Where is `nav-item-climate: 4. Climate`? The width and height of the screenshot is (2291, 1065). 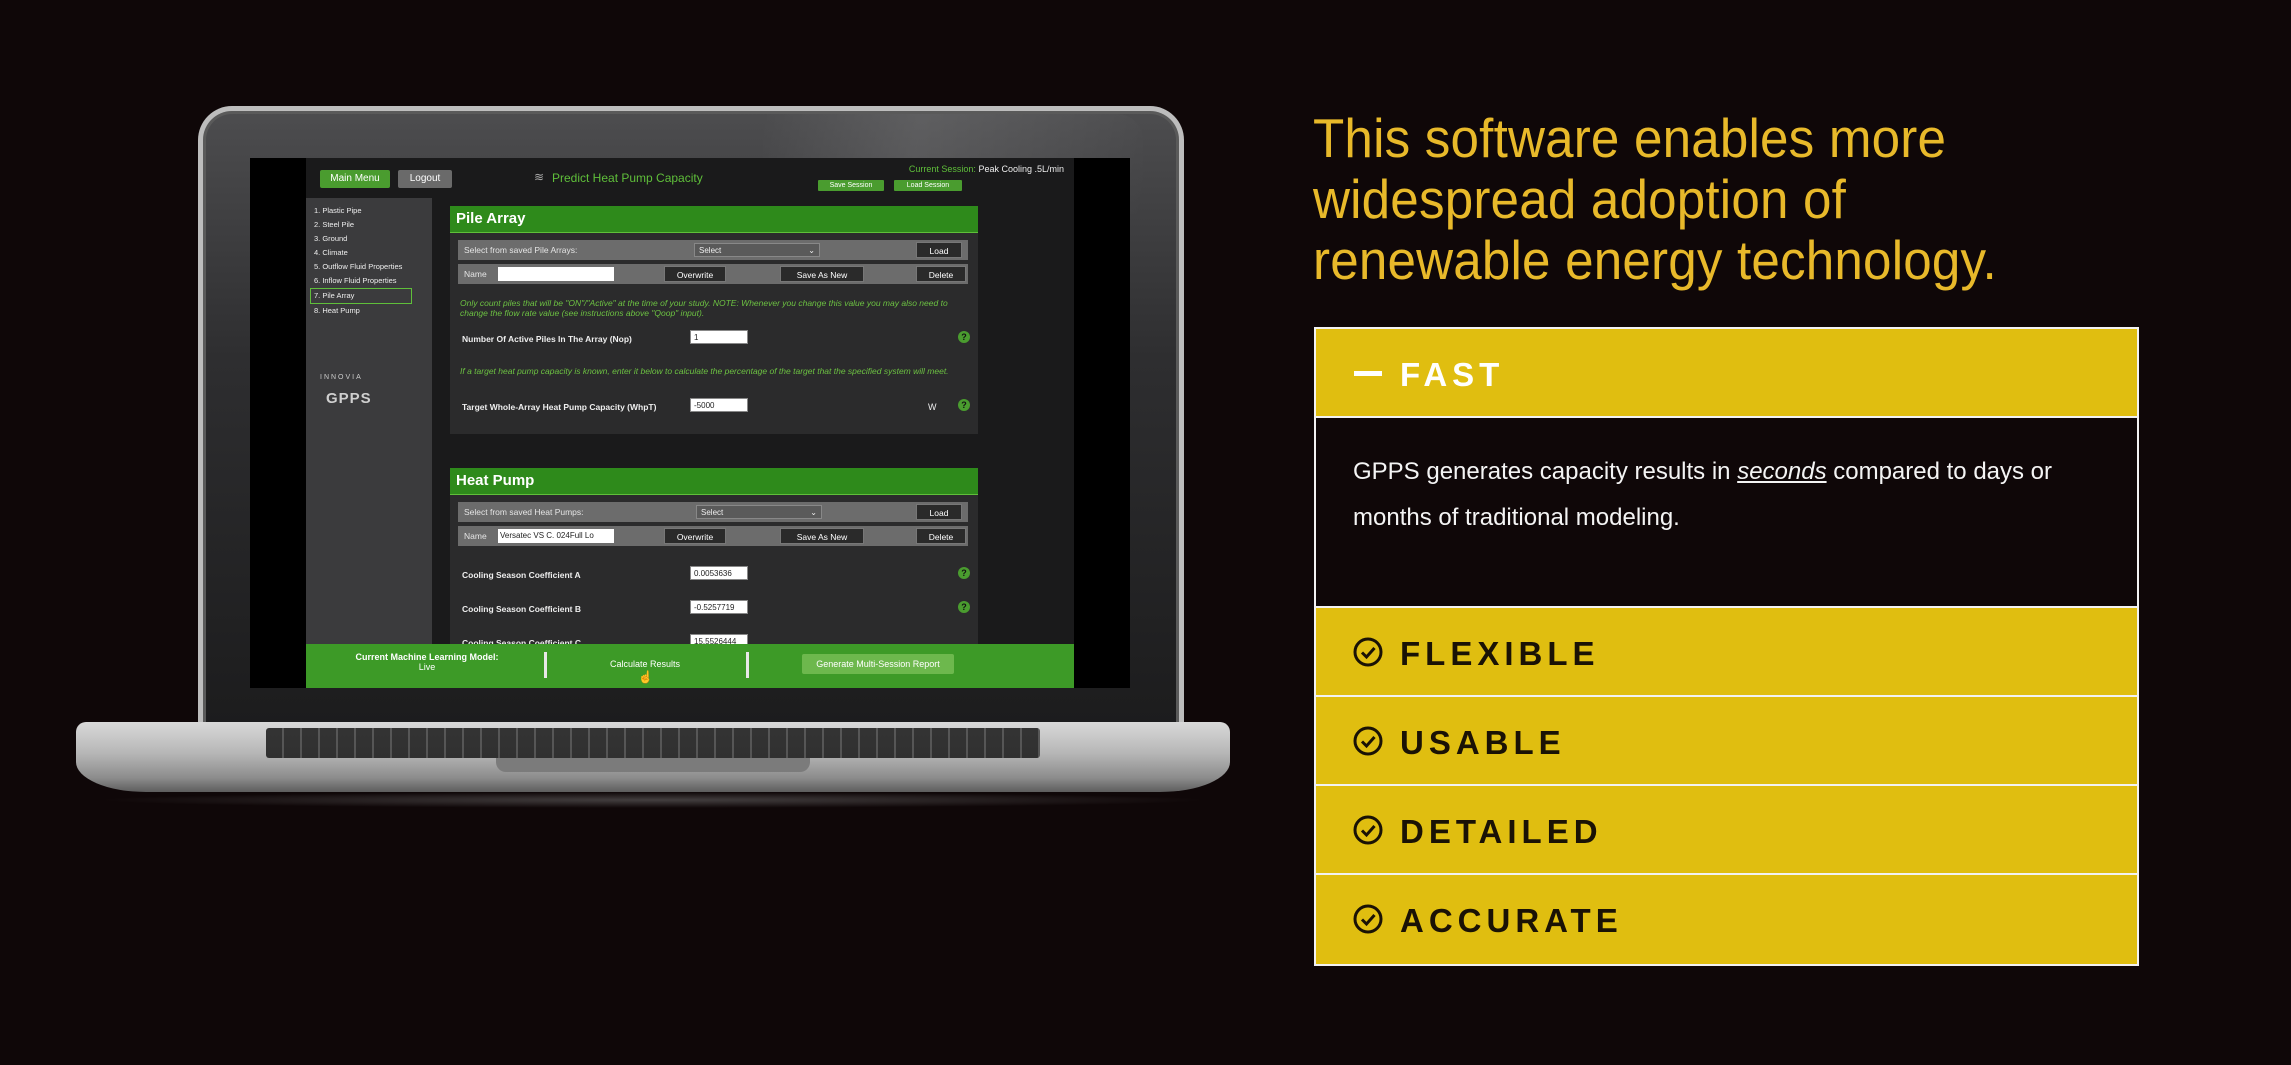 nav-item-climate: 4. Climate is located at coordinates (369, 253).